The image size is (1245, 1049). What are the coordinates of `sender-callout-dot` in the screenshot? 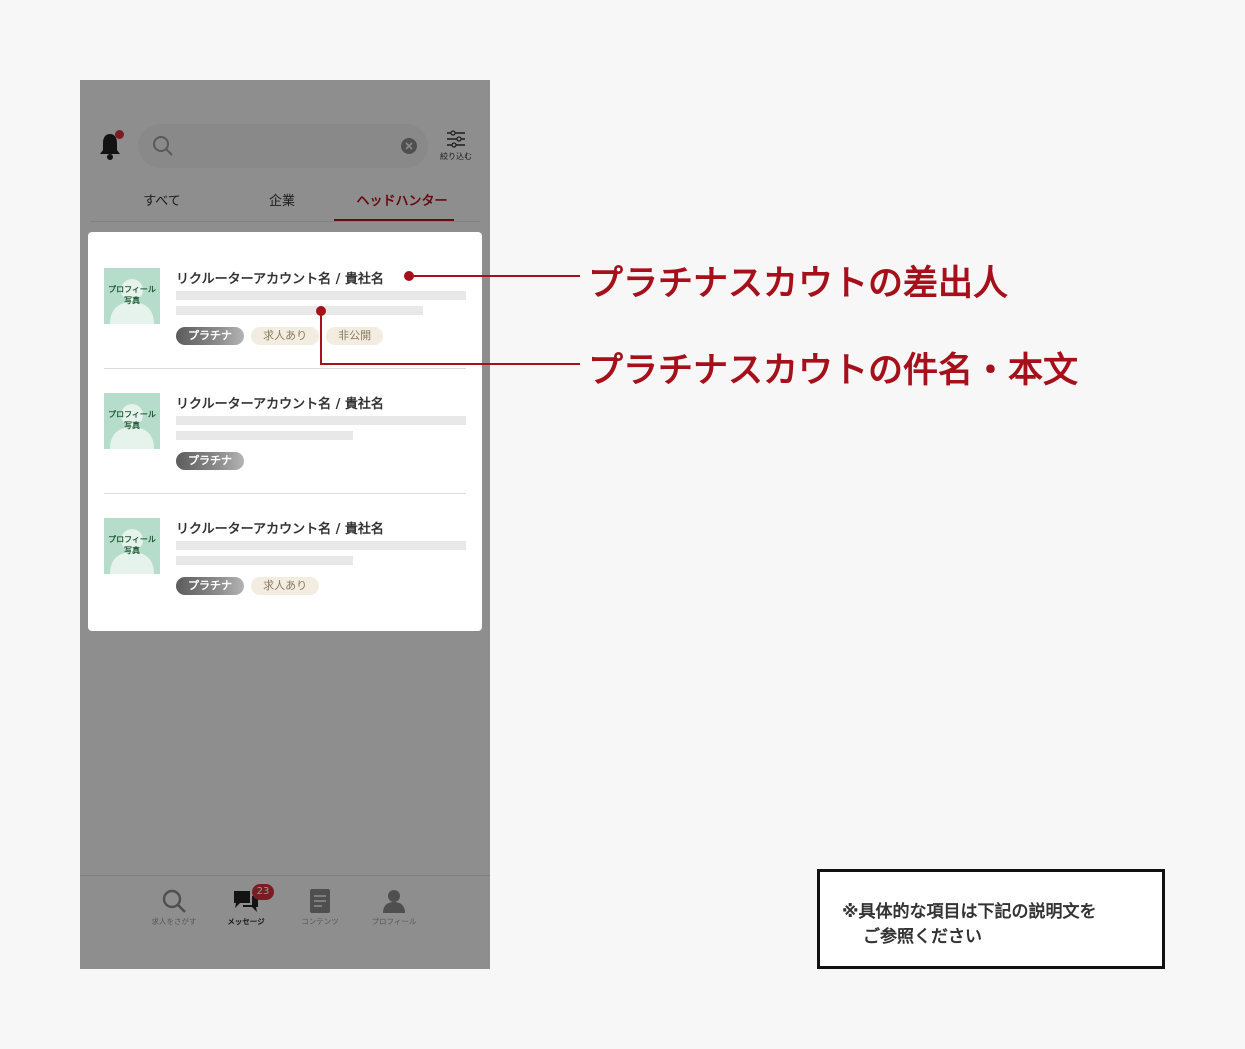 It's located at (409, 276).